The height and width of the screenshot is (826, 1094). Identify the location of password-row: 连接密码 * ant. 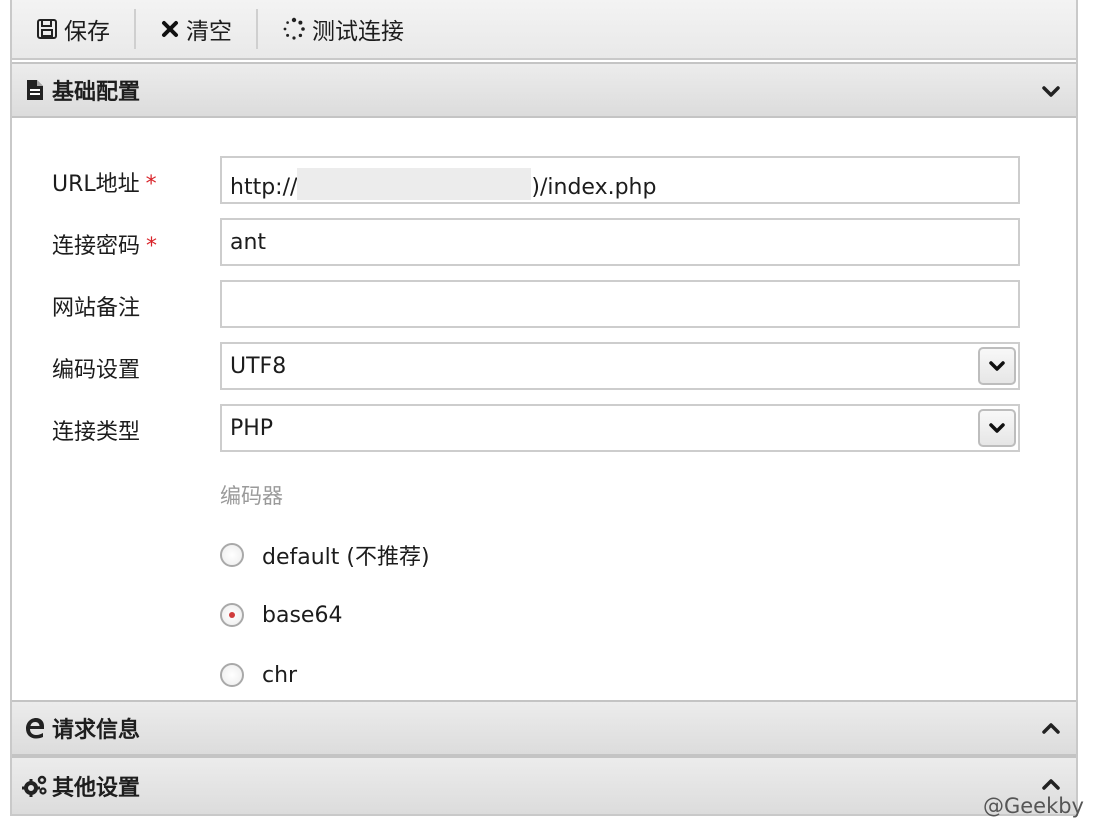
(544, 242).